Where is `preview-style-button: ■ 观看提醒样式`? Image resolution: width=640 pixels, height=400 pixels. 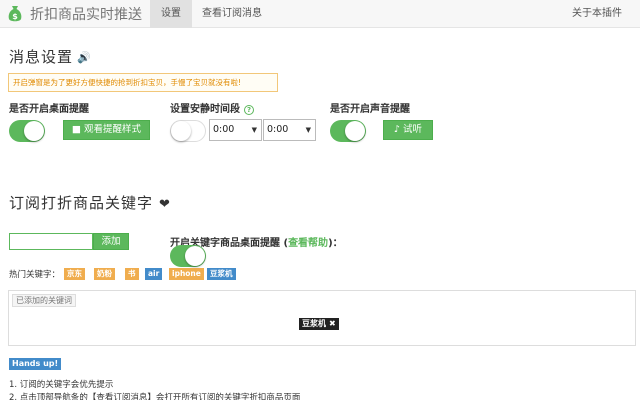
preview-style-button: ■ 观看提醒样式 is located at coordinates (106, 130).